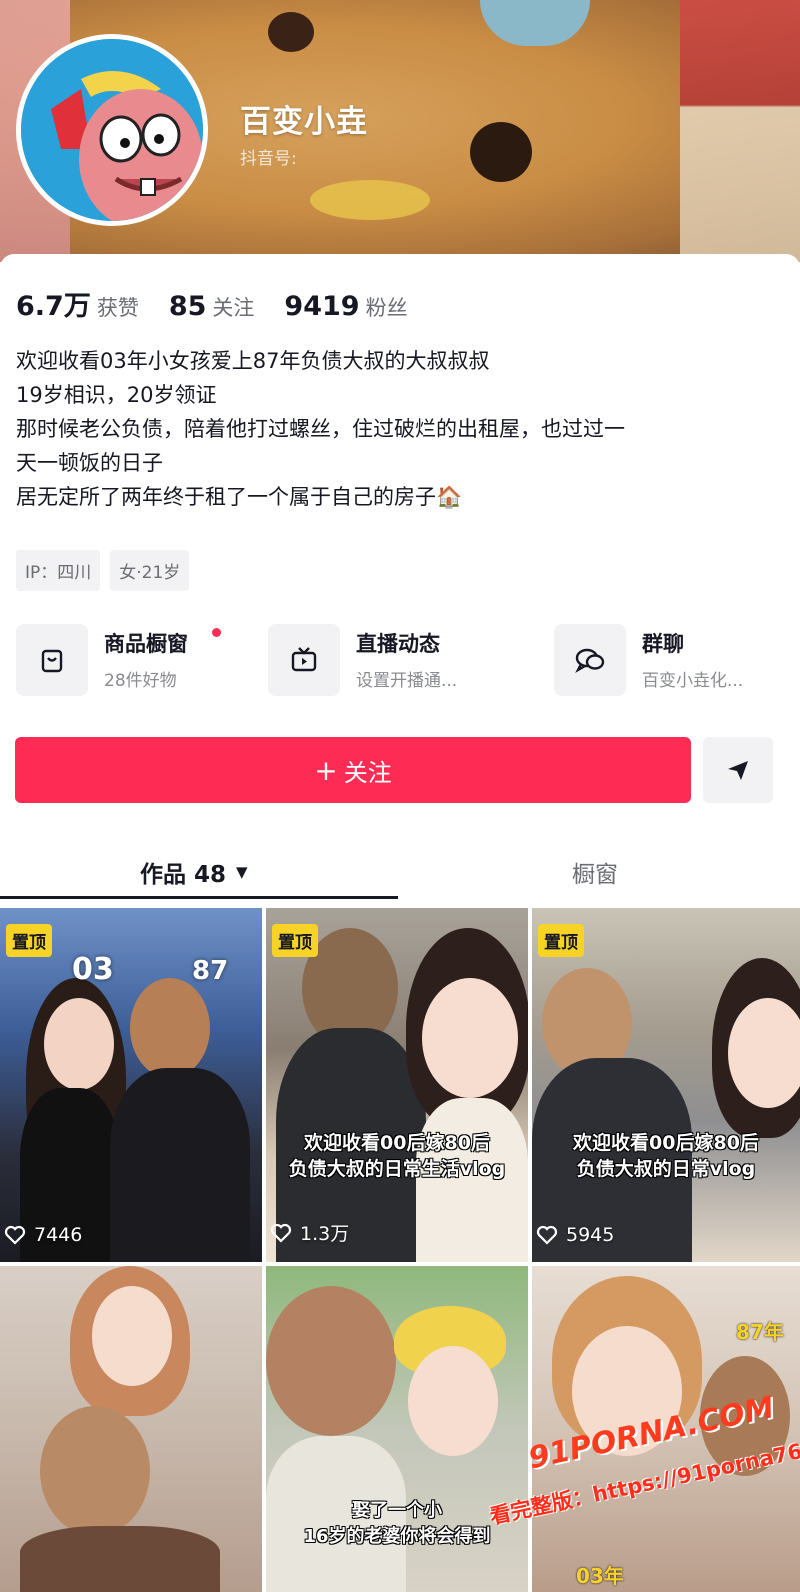  Describe the element at coordinates (233, 307) in the screenshot. I see `following-label: 关注` at that location.